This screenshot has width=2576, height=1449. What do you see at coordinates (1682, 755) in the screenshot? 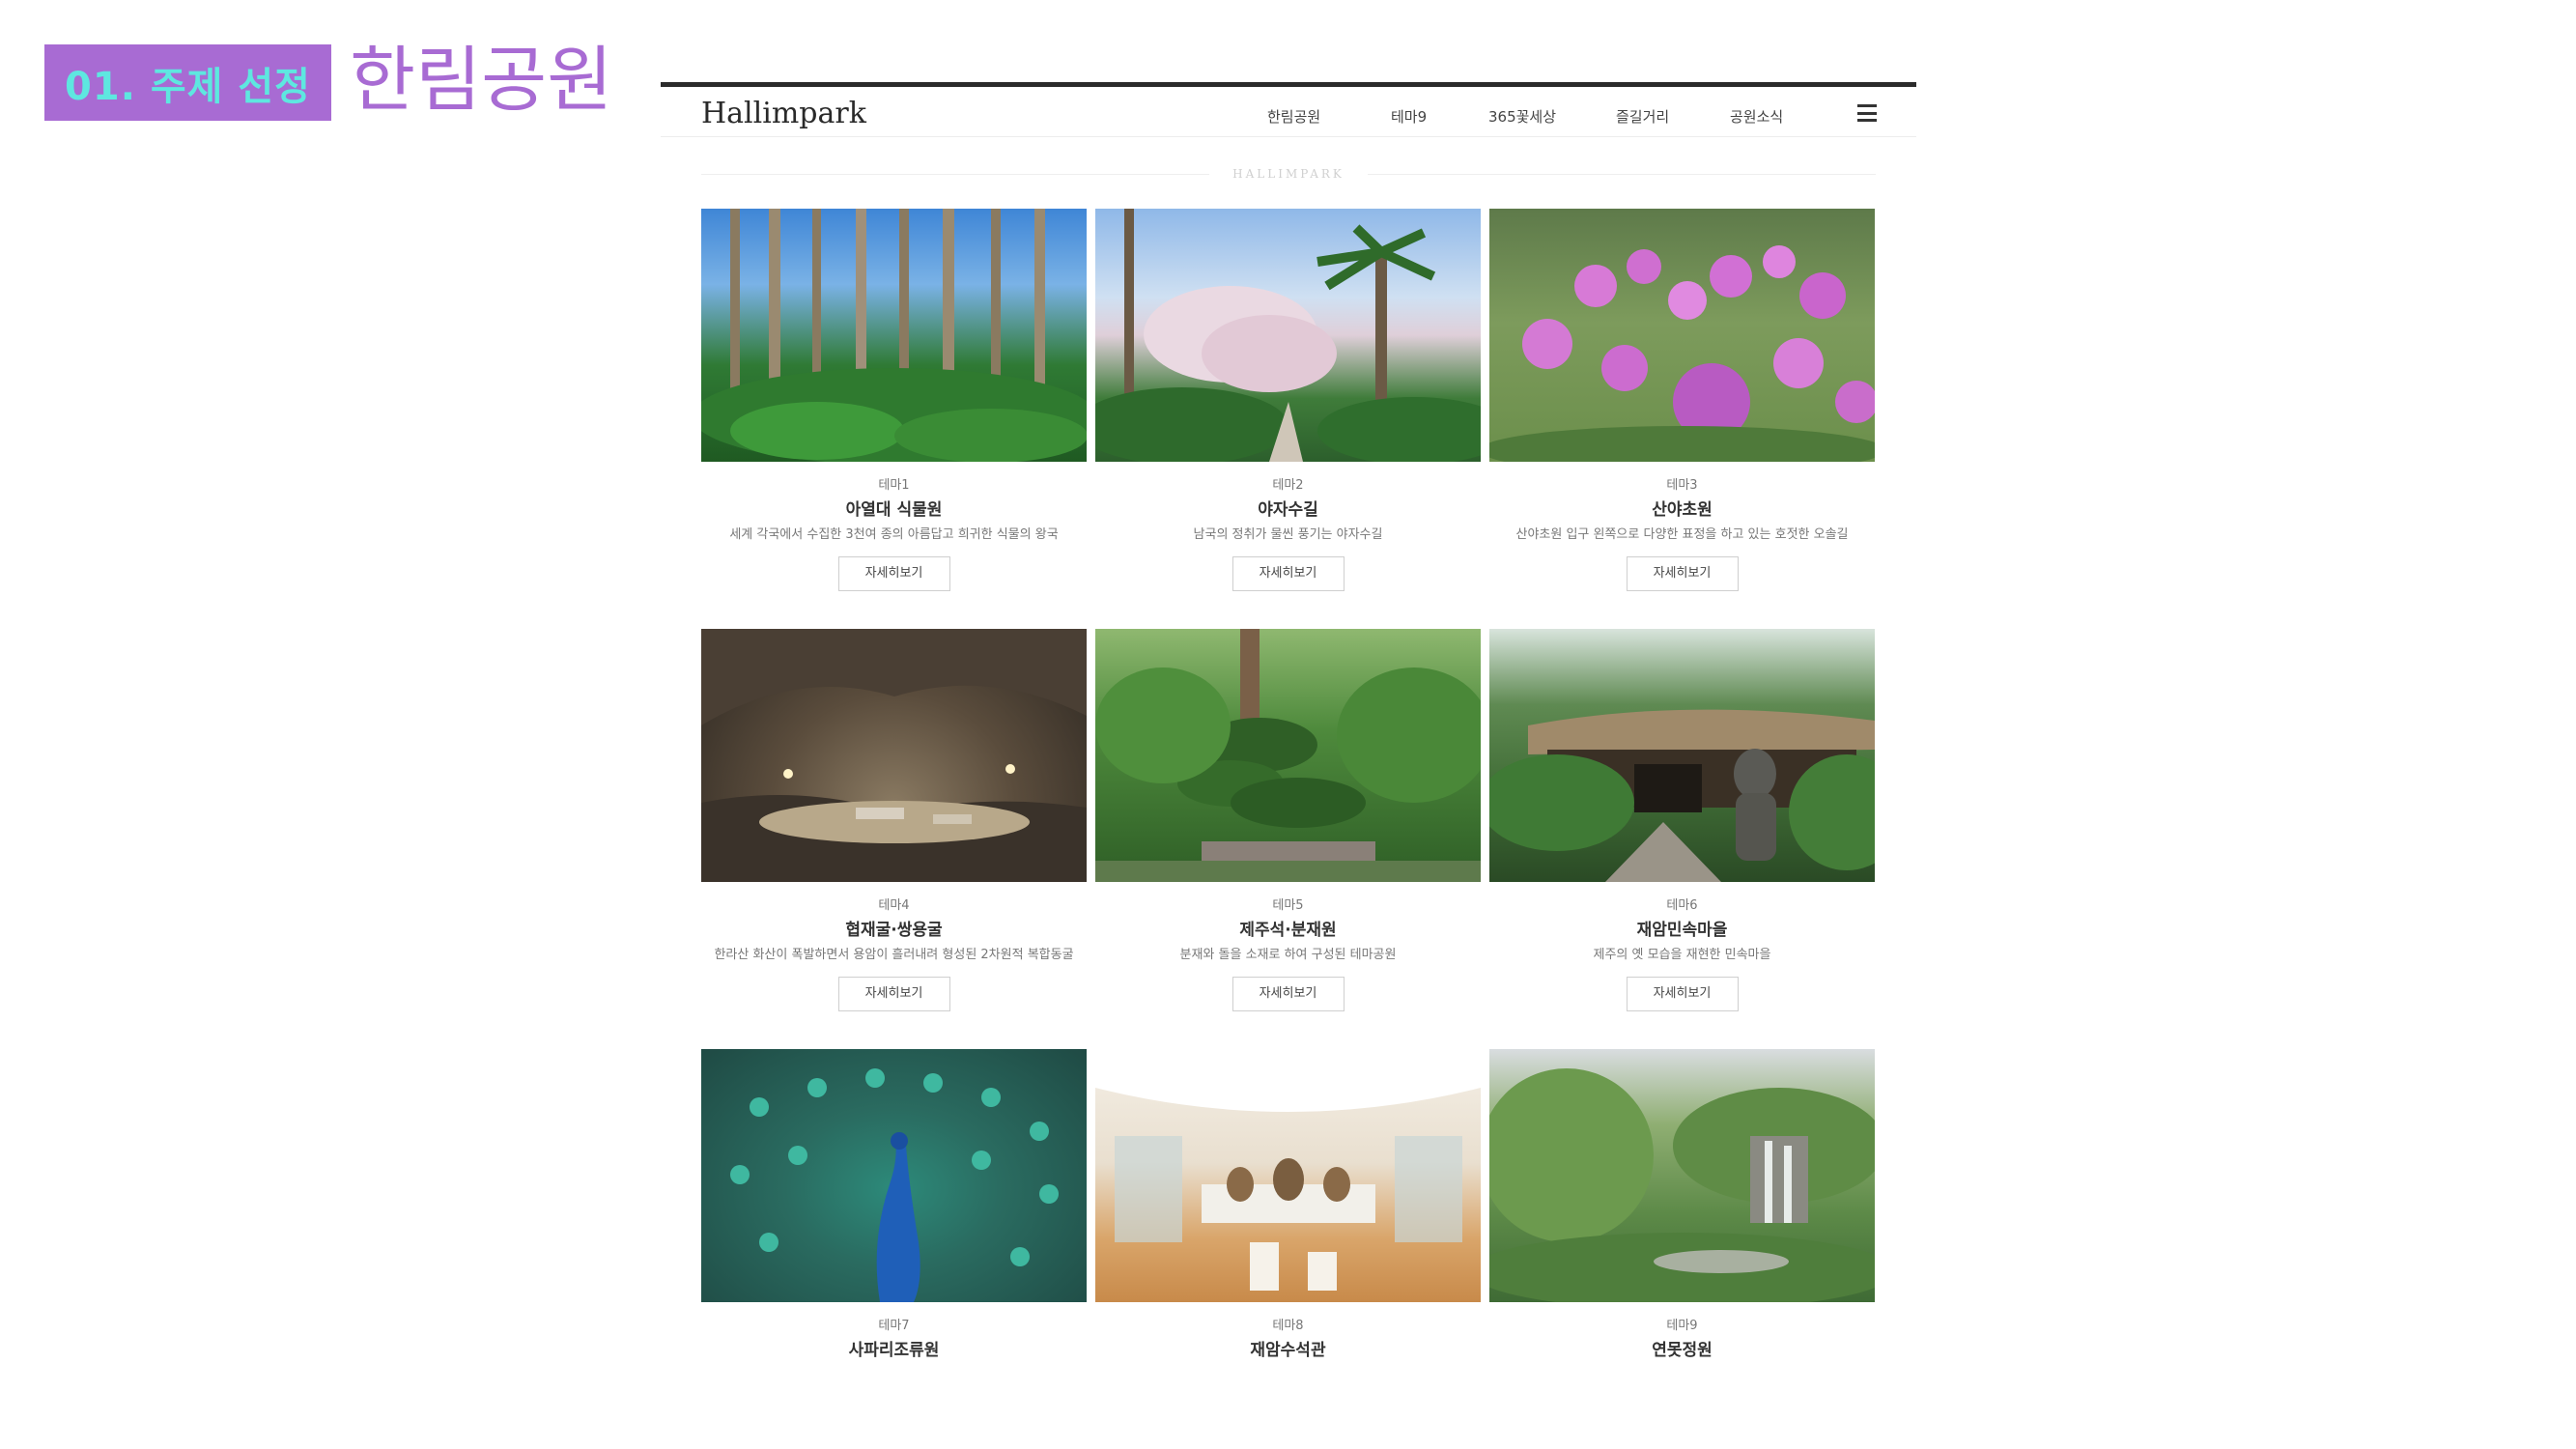
I see `folk-village-stone-statue-photo` at bounding box center [1682, 755].